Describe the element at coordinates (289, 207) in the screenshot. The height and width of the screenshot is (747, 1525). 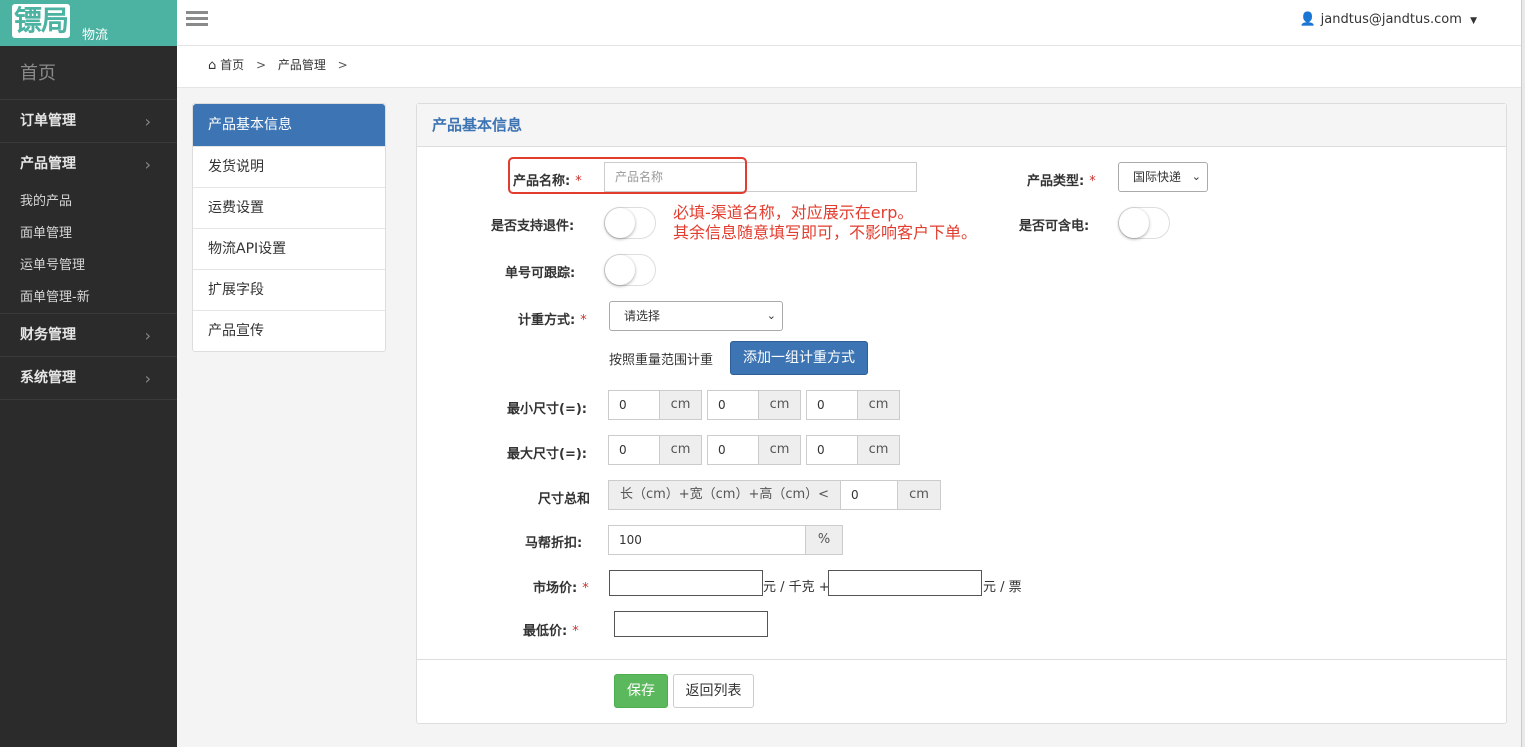
I see `tab-freight-settings: 运费设置` at that location.